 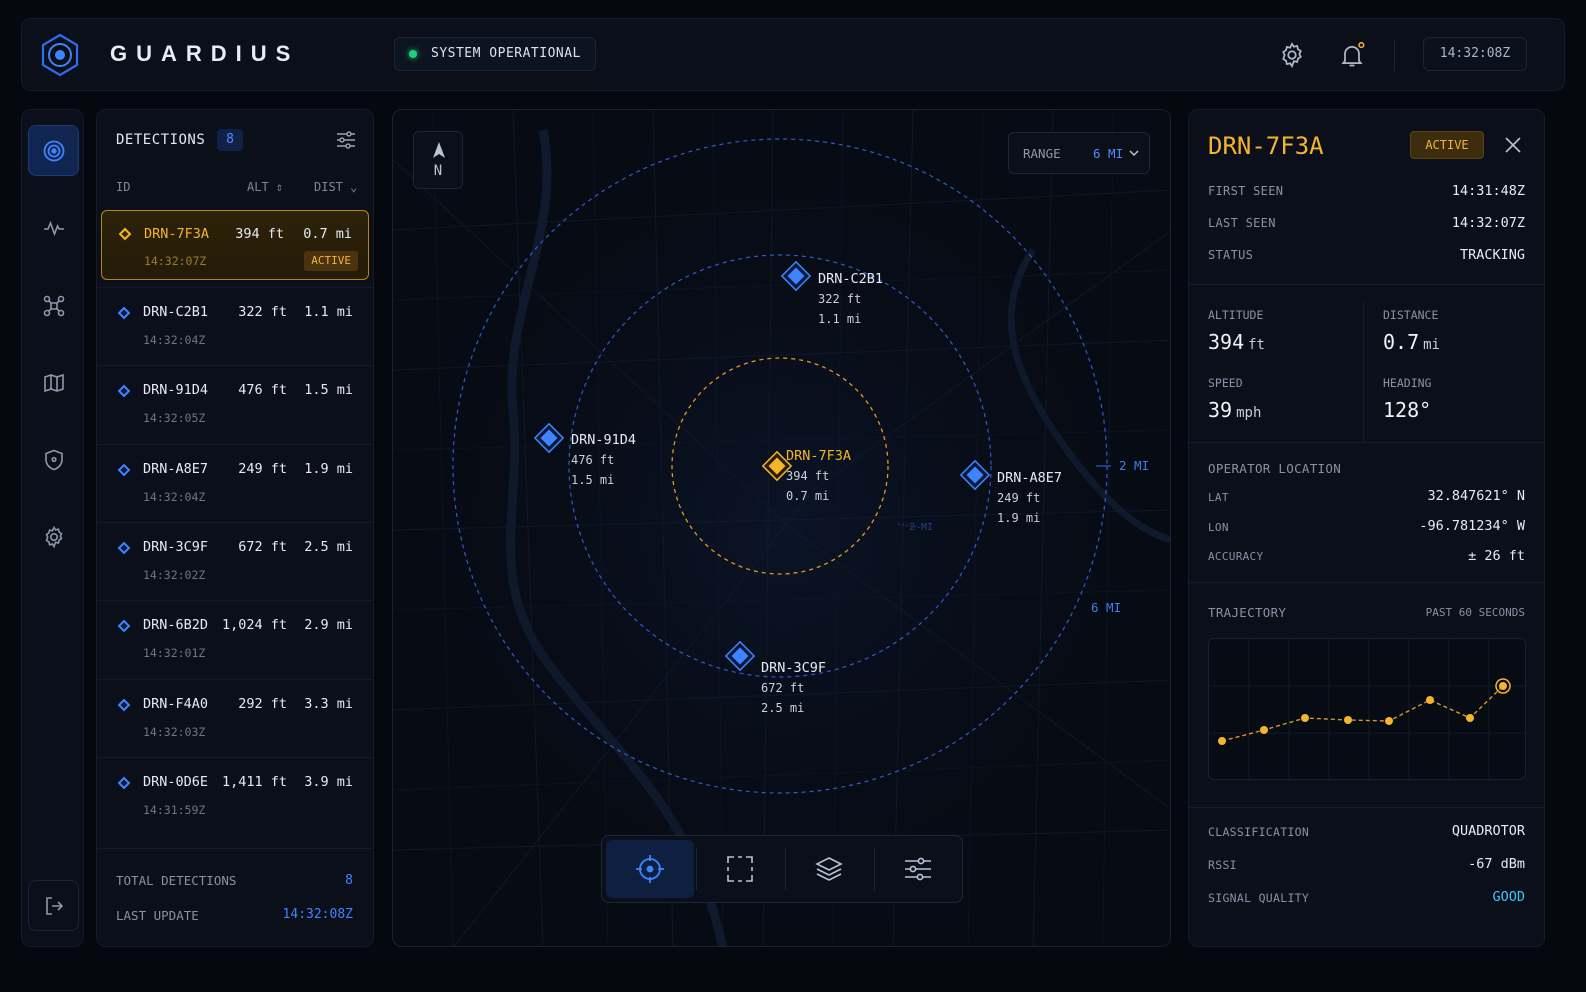 I want to click on detections-title: DETECTIONS, so click(x=161, y=140).